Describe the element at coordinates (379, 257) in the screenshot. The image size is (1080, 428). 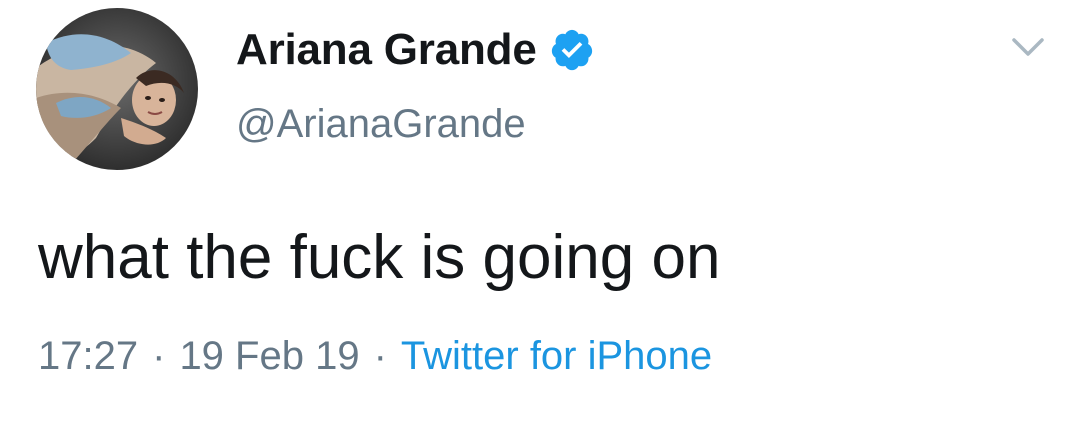
I see `tweet-text: what the fuck is going on` at that location.